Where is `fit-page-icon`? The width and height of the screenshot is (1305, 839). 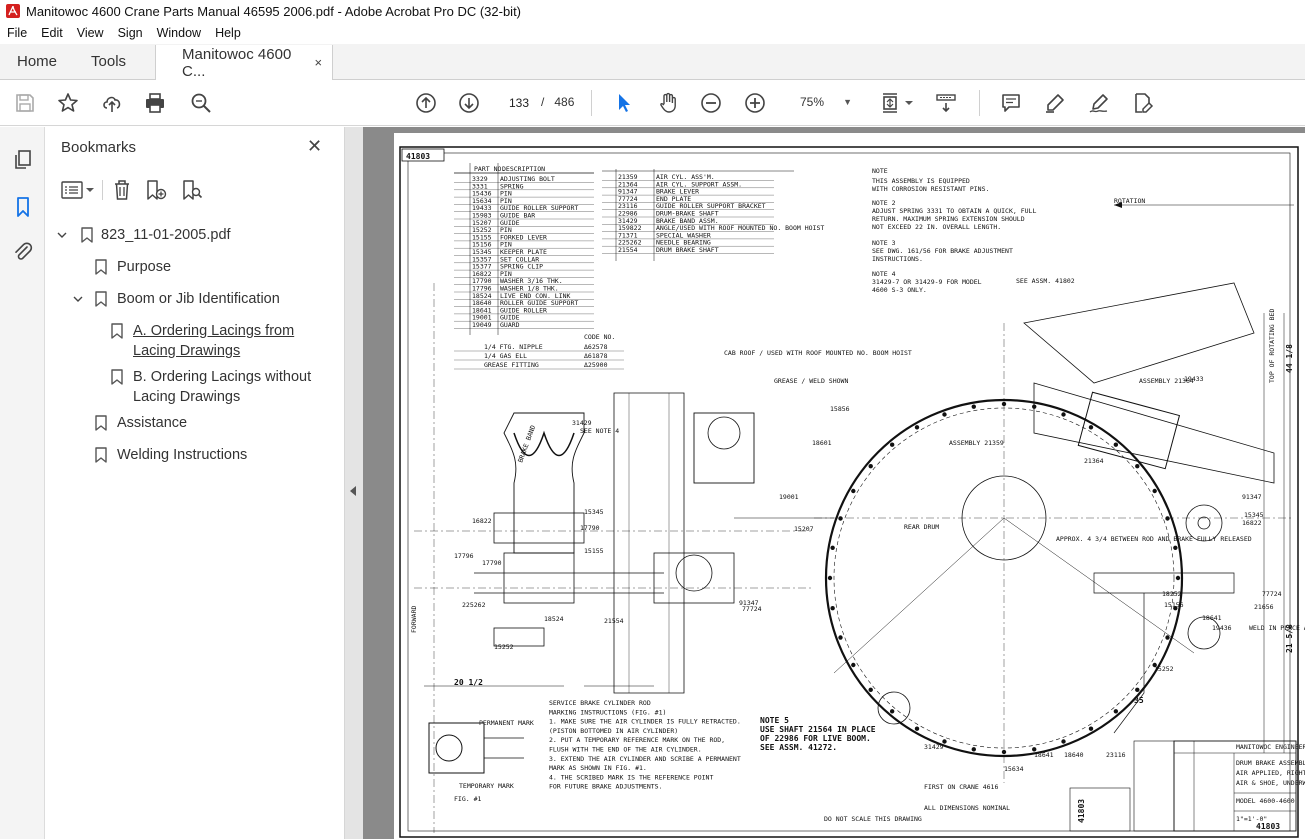
fit-page-icon is located at coordinates (890, 103).